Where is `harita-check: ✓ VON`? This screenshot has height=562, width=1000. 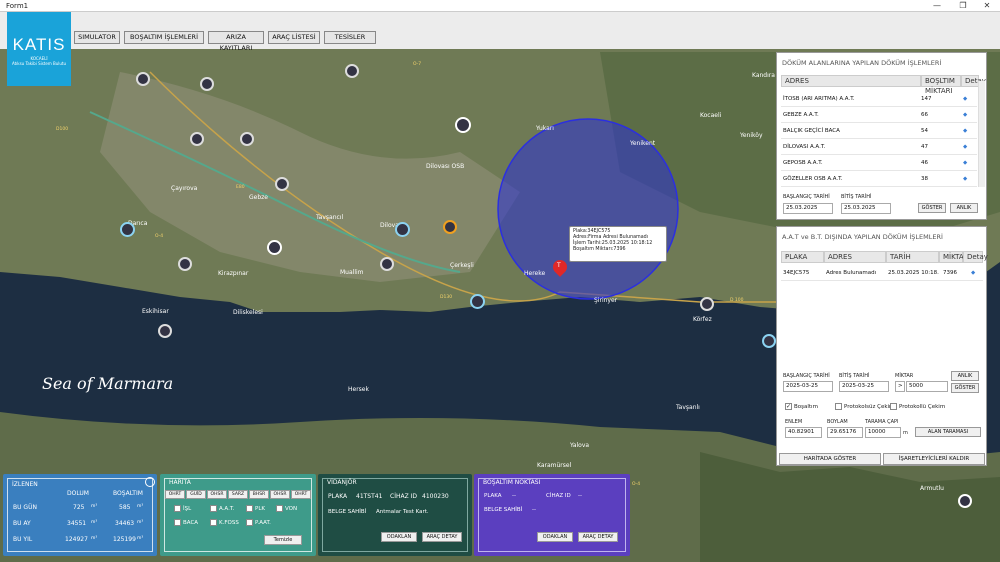 harita-check: ✓ VON is located at coordinates (286, 508).